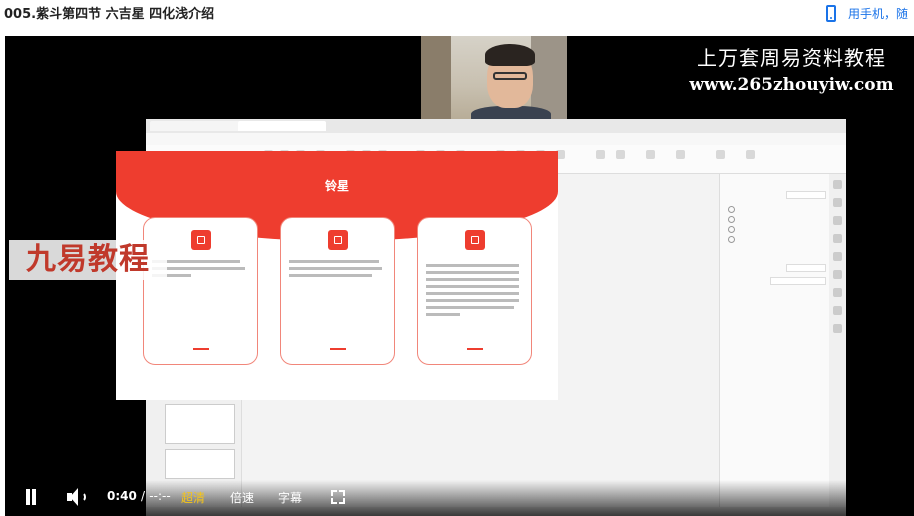  I want to click on mobile-view-link: 用手机，随, so click(870, 13).